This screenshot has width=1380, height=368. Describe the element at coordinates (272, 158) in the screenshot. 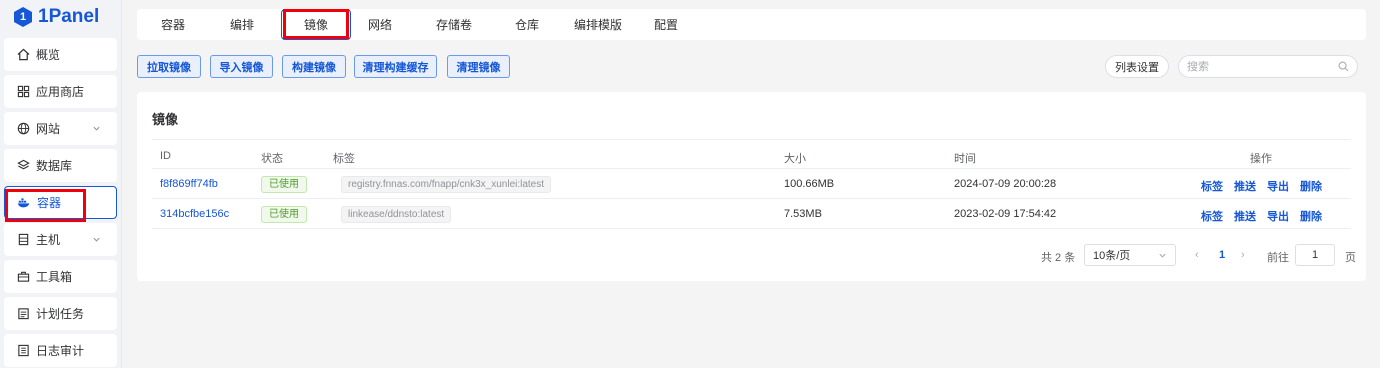

I see `column-header-status: 状态` at that location.